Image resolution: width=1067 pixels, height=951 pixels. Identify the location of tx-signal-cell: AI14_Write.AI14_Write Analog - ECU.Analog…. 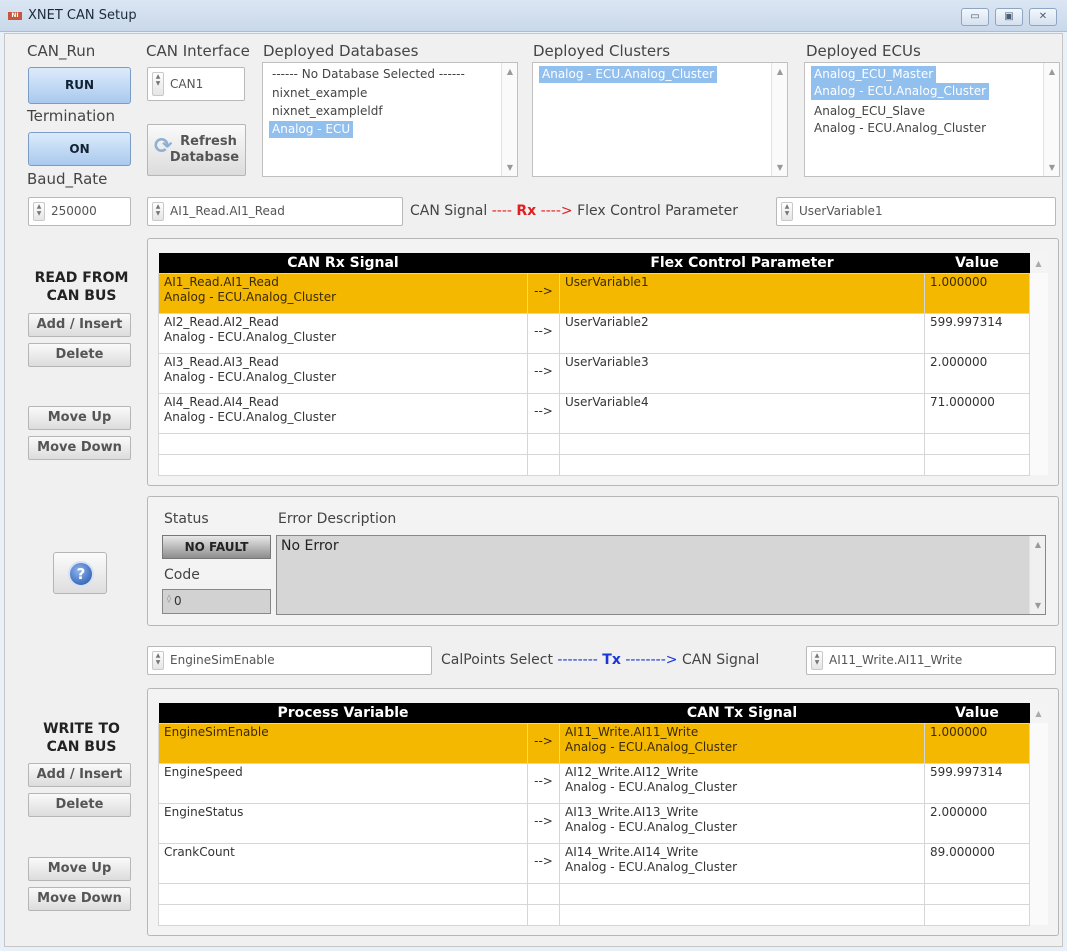
(742, 863).